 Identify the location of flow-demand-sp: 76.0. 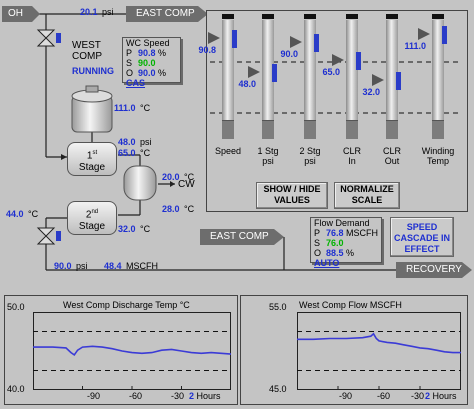
(335, 243).